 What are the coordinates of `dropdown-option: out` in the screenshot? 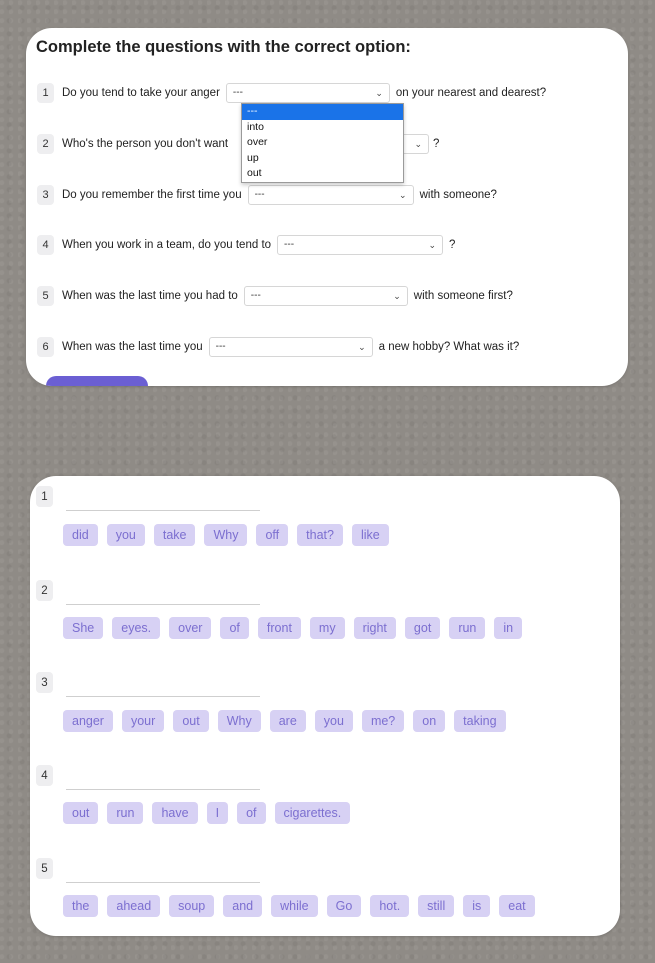 It's located at (322, 174).